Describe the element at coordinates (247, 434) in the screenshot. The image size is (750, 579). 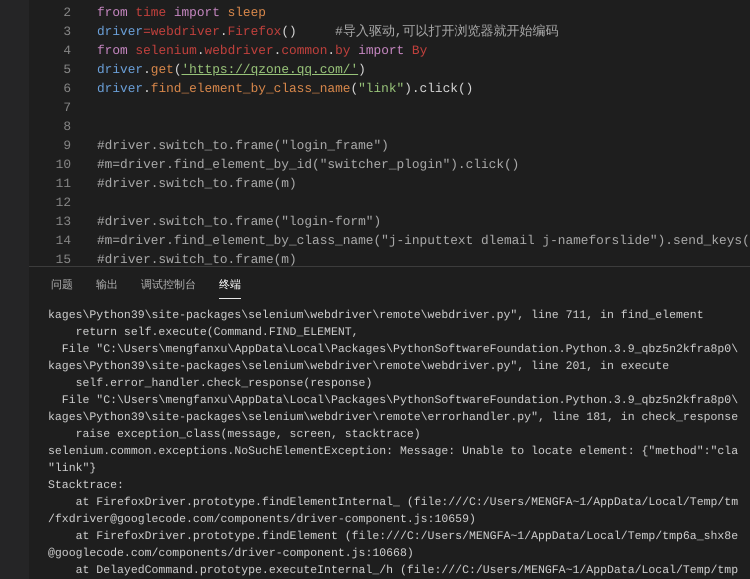
I see `terminal-line: raise exception_class(message, screen, stacktrace)` at that location.